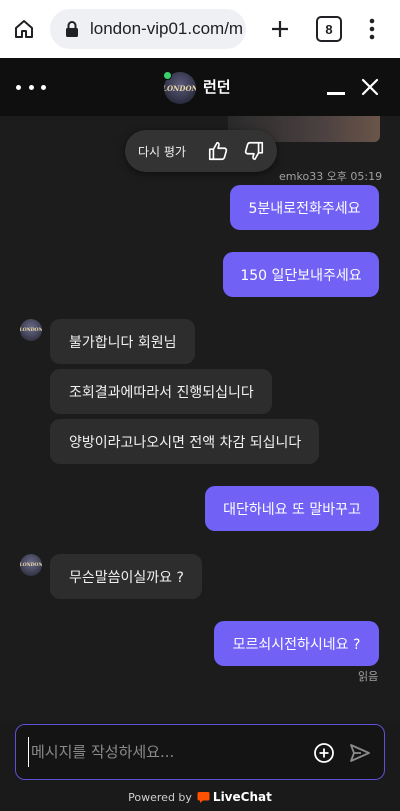 The height and width of the screenshot is (811, 400). Describe the element at coordinates (217, 87) in the screenshot. I see `chat-title: 런던` at that location.